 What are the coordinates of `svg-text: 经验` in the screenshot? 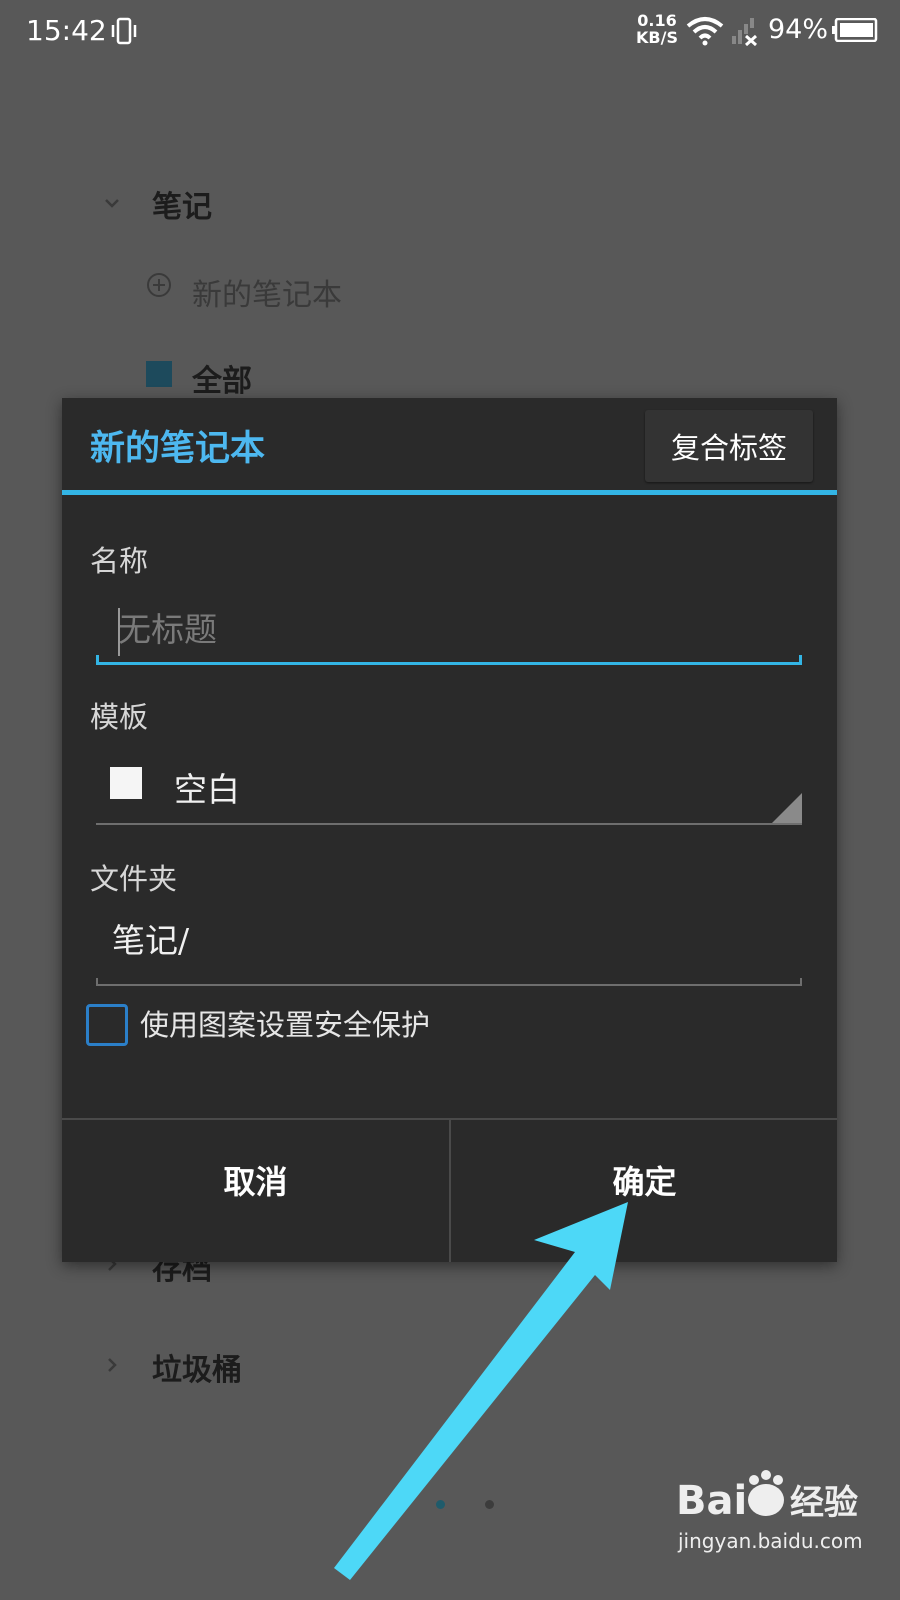 It's located at (824, 1503).